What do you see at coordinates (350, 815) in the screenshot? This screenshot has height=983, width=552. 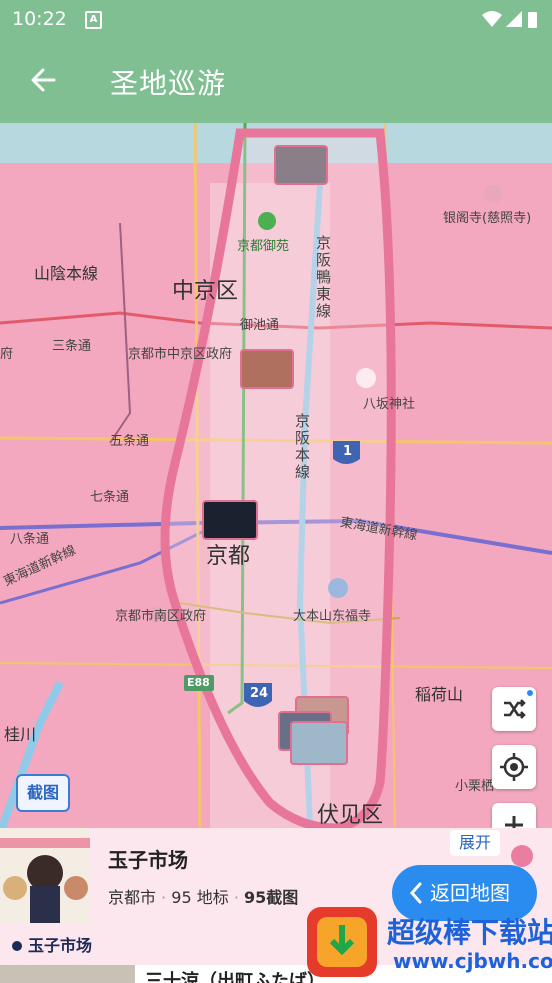 I see `map-label: 伏见区` at bounding box center [350, 815].